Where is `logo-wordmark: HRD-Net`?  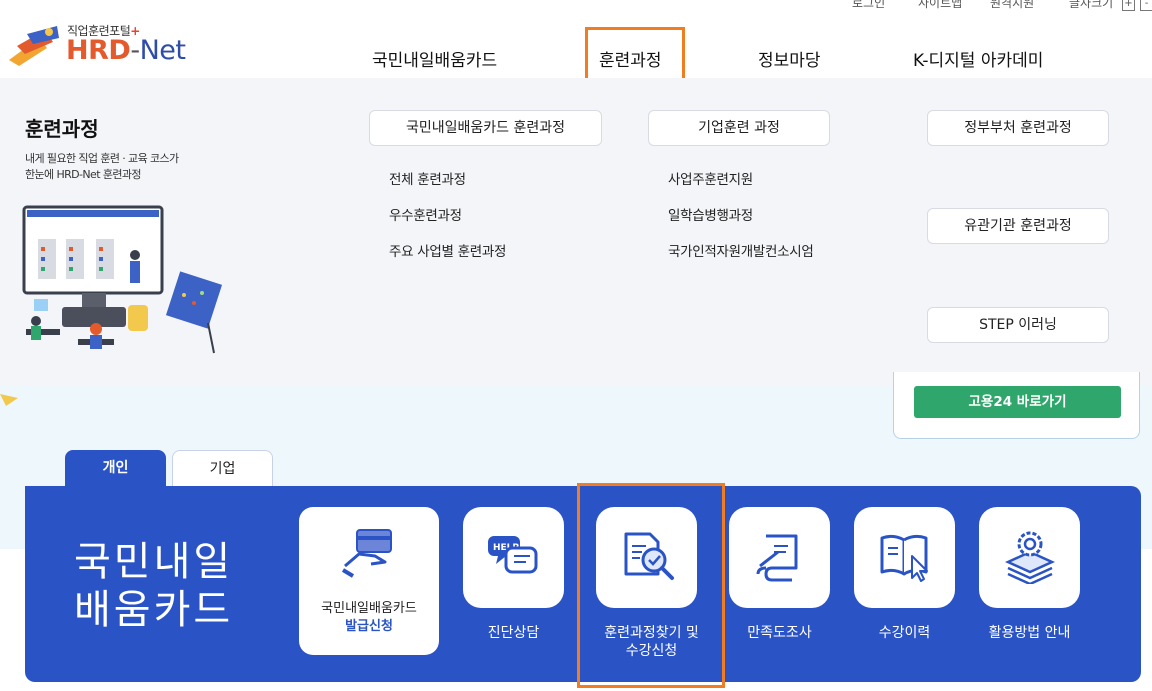
logo-wordmark: HRD-Net is located at coordinates (126, 50).